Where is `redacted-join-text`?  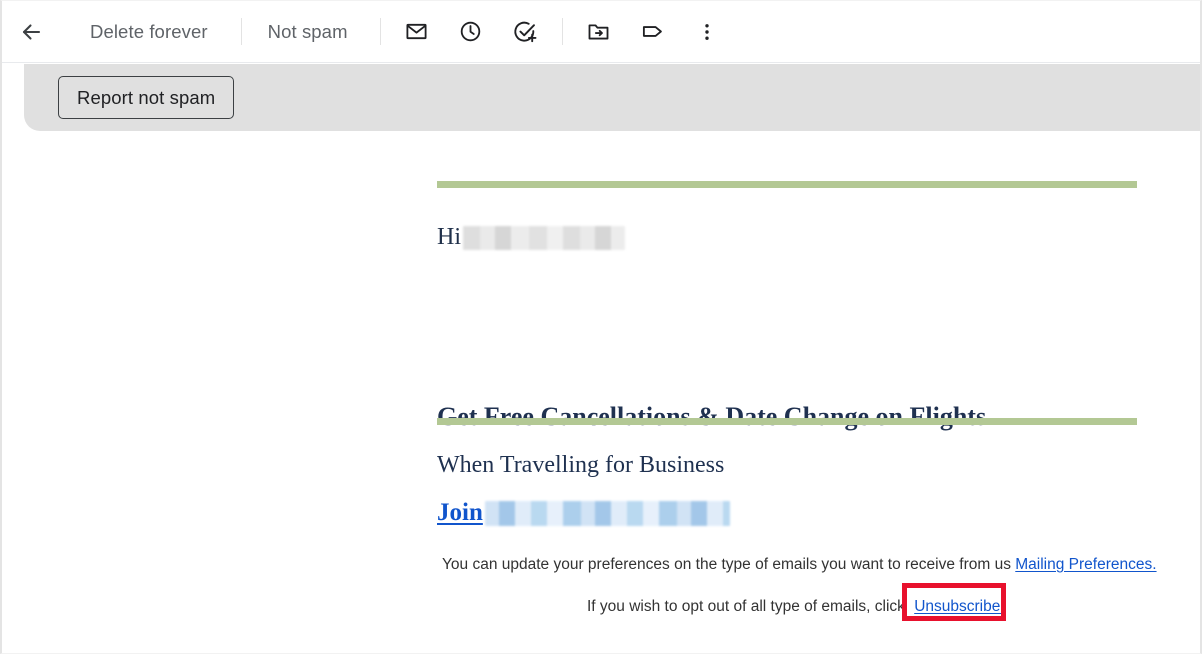 redacted-join-text is located at coordinates (607, 513).